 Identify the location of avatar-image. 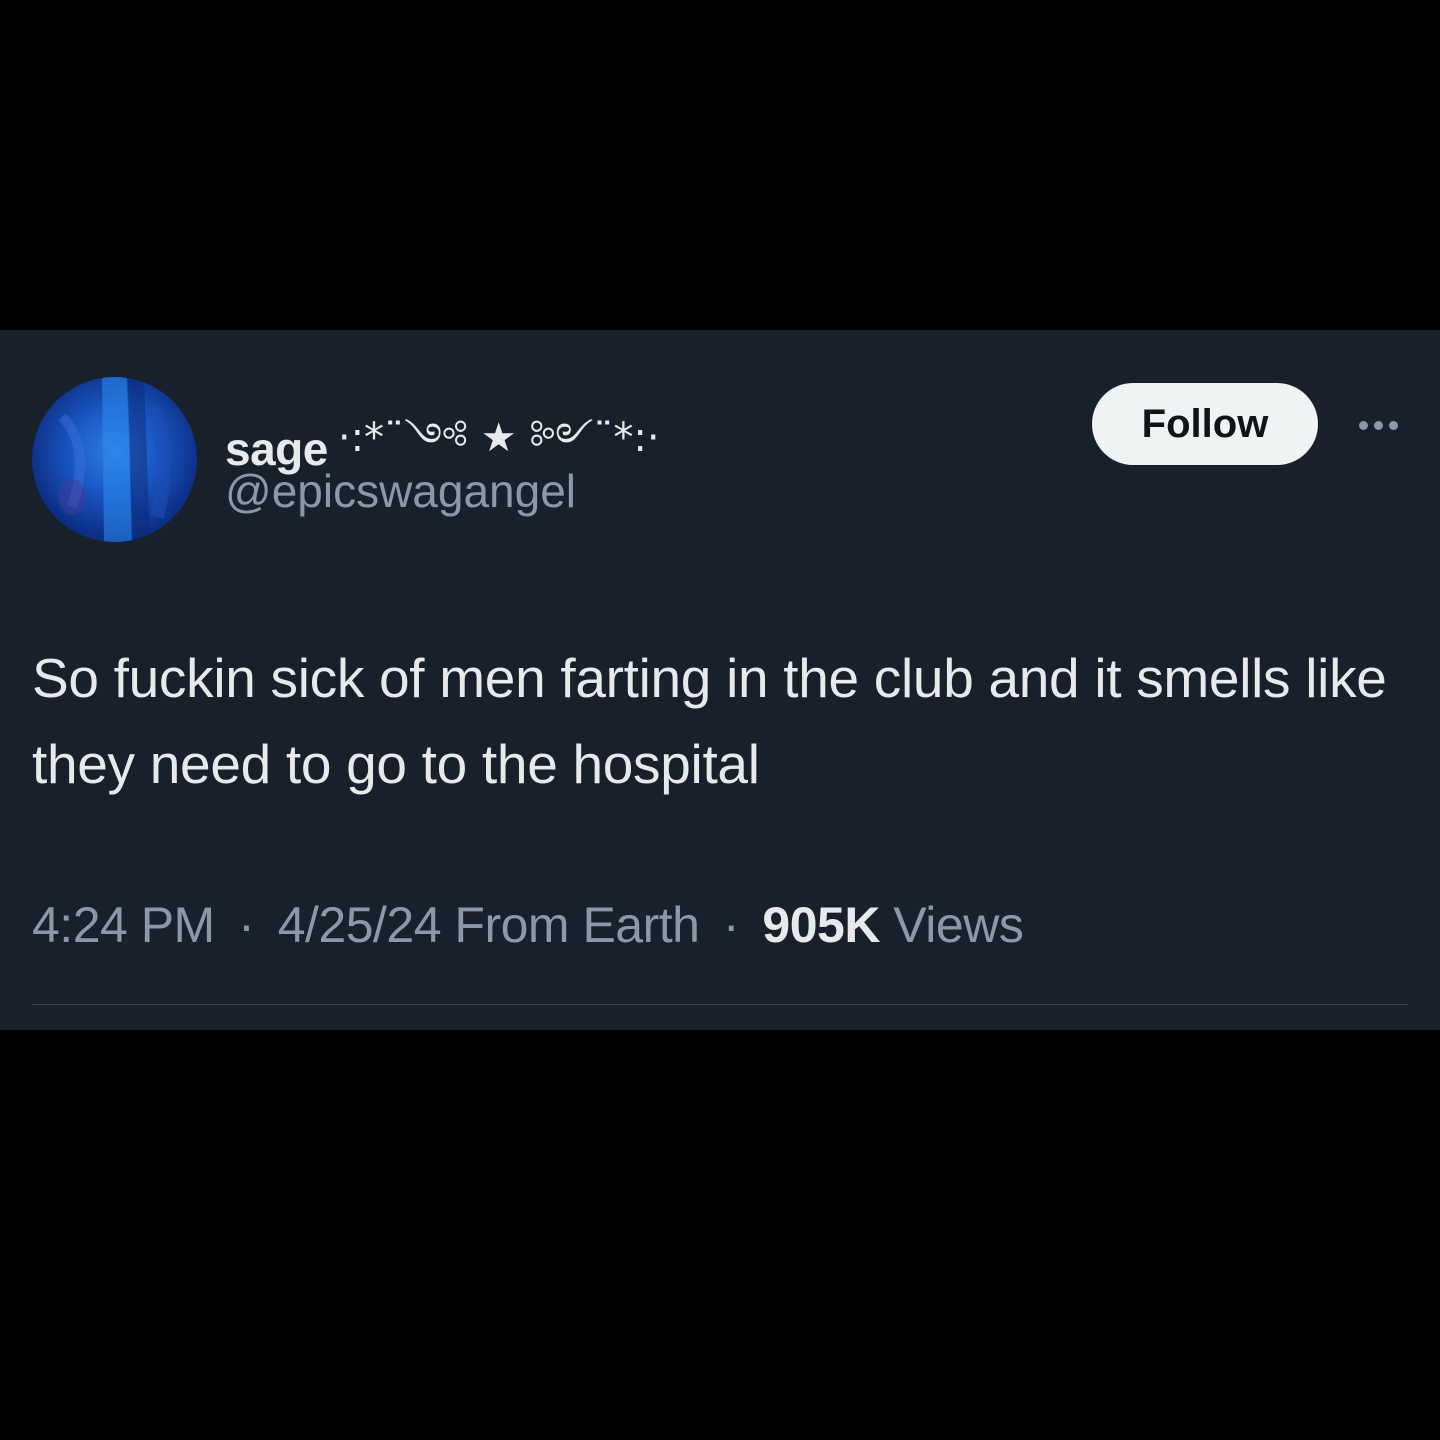
(114, 459).